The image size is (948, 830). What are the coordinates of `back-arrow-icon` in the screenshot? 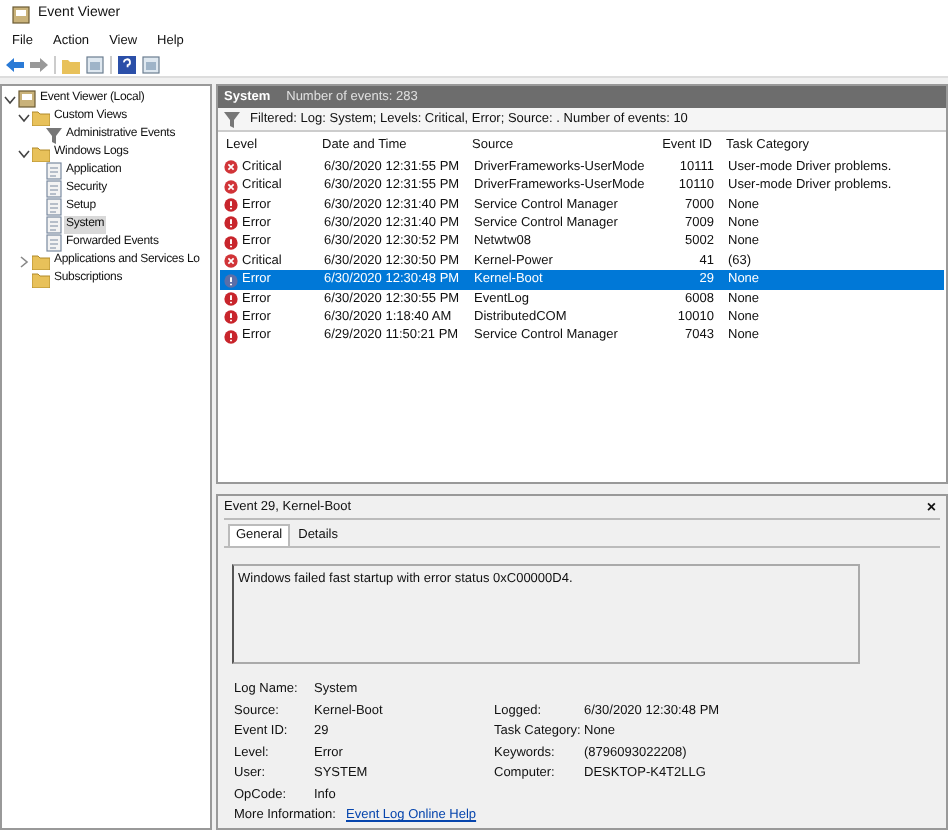 It's located at (15, 64).